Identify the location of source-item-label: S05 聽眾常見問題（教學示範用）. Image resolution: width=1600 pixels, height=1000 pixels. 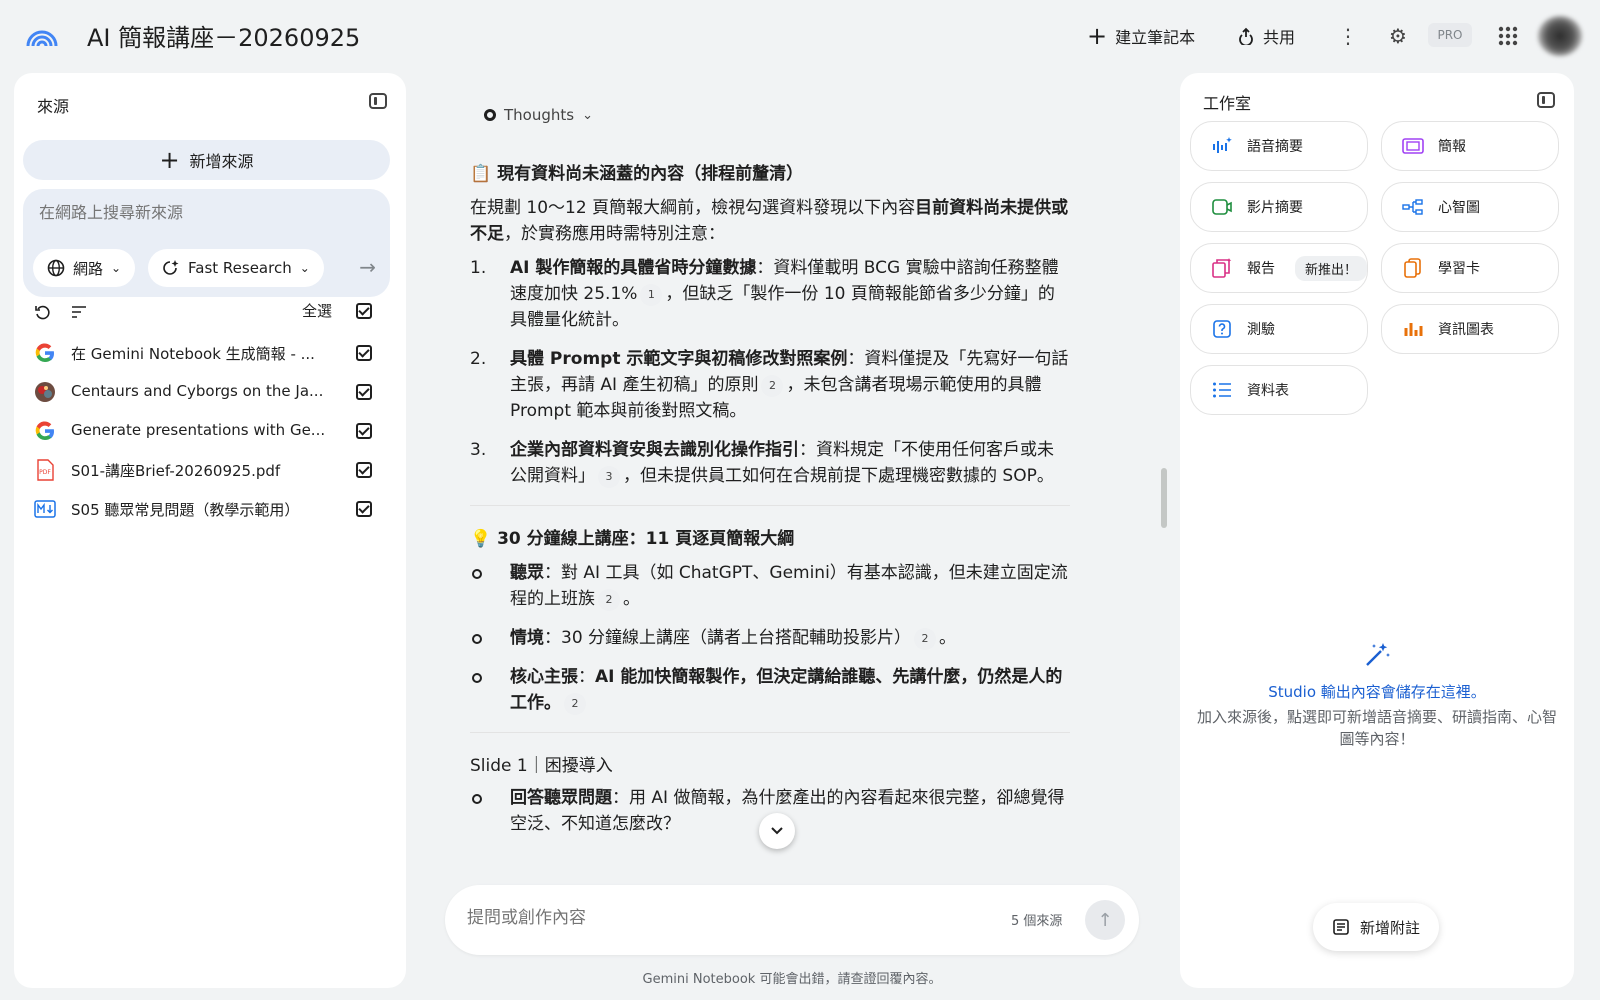
(185, 510).